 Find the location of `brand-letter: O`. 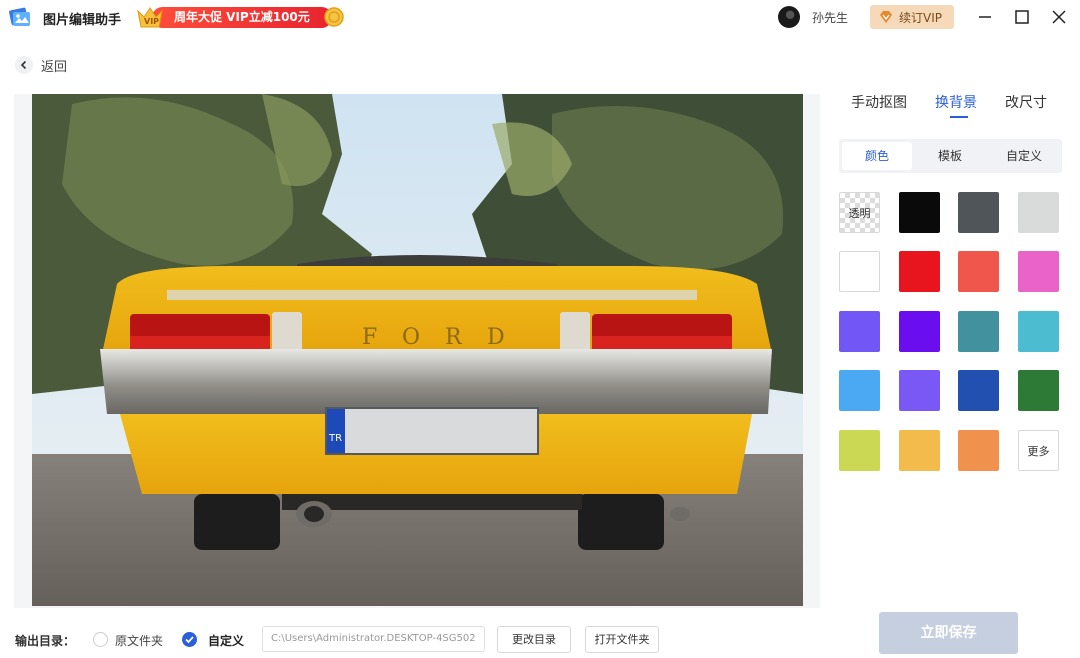

brand-letter: O is located at coordinates (411, 337).